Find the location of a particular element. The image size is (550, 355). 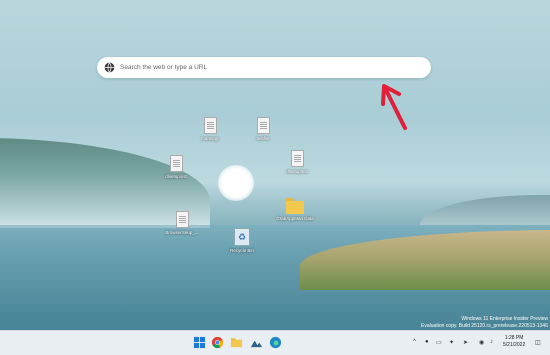

sun is located at coordinates (236, 183).